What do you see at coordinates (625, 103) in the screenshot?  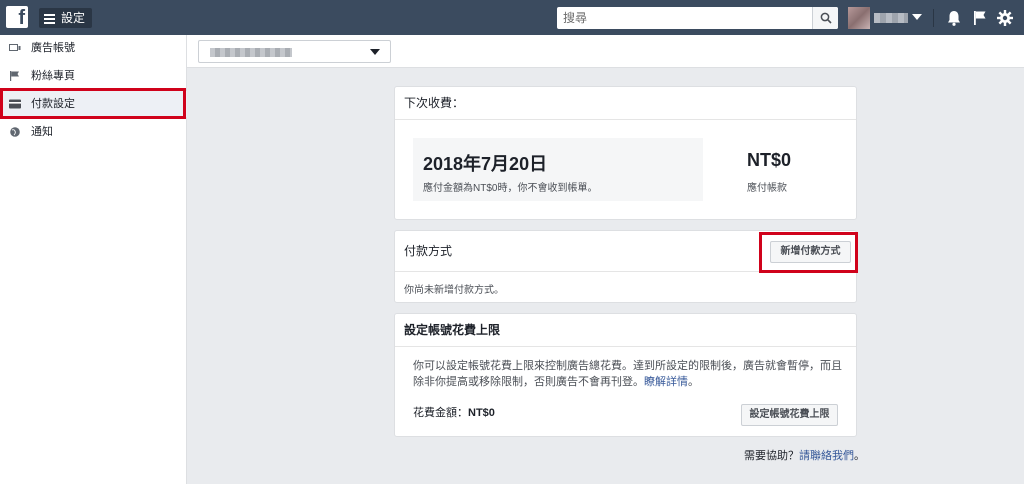 I see `next-charge-heading: 下次收費：` at bounding box center [625, 103].